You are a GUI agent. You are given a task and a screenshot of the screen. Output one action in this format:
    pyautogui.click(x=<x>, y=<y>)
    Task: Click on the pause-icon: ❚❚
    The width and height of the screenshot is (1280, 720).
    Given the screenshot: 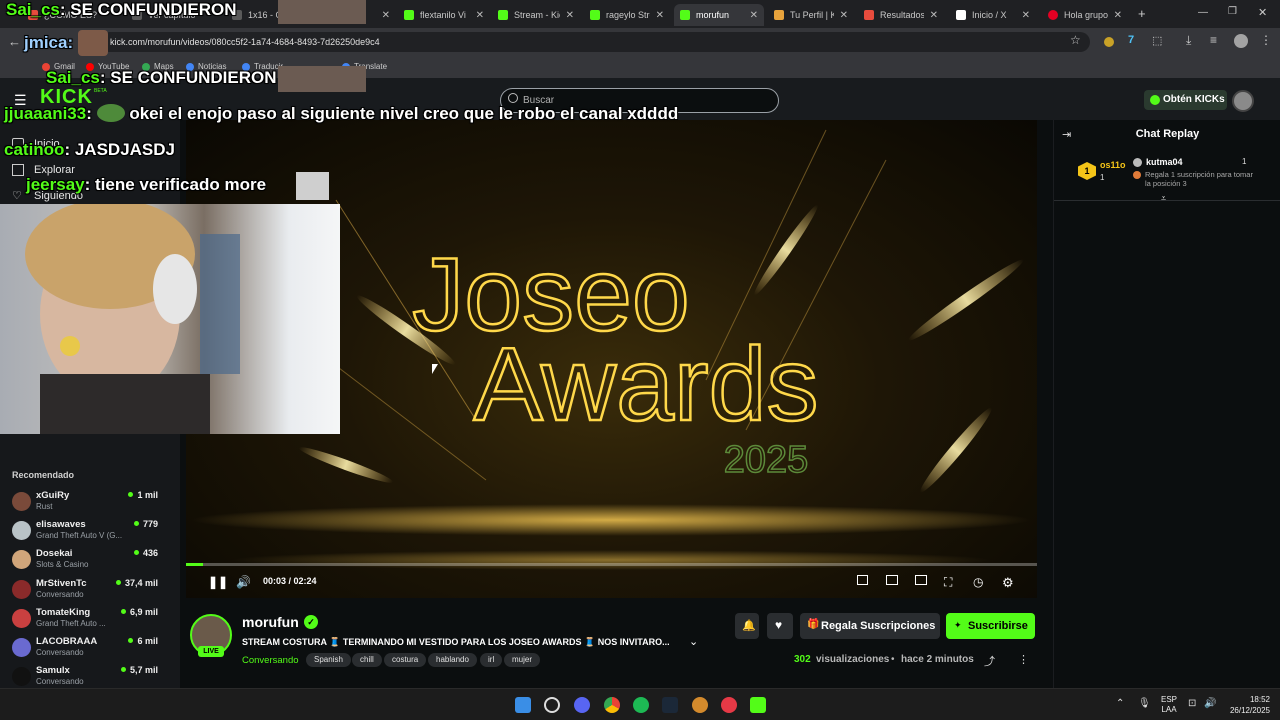 What is the action you would take?
    pyautogui.click(x=218, y=582)
    